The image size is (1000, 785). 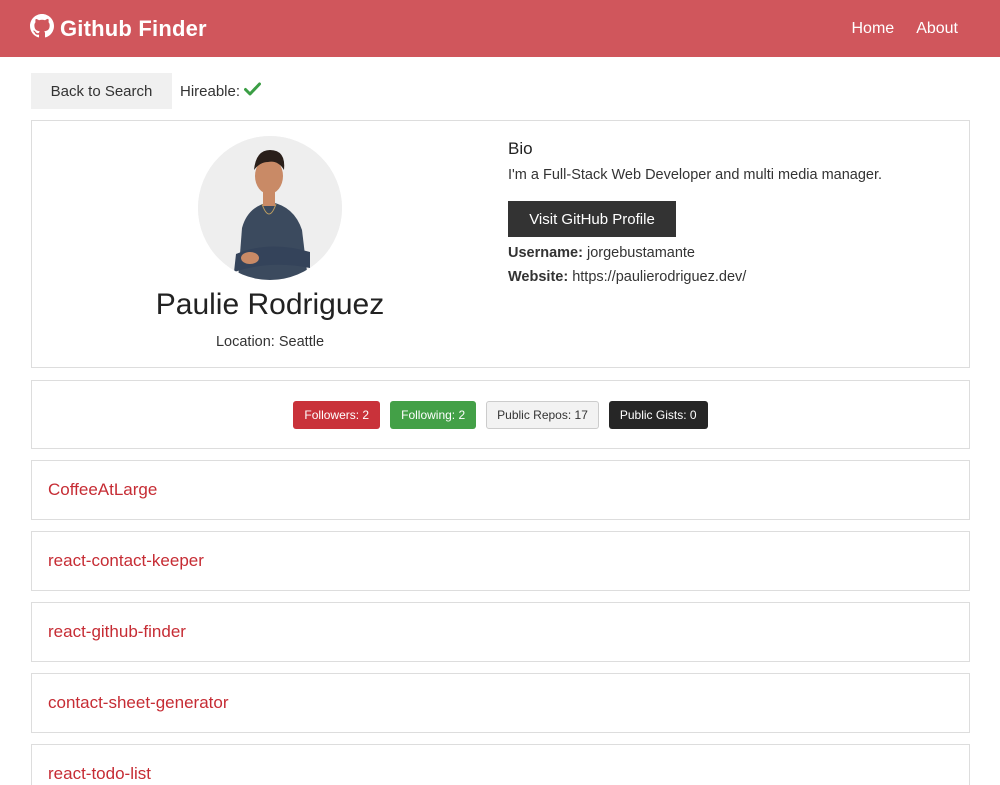 I want to click on repo-link: react-todo-list, so click(x=99, y=774).